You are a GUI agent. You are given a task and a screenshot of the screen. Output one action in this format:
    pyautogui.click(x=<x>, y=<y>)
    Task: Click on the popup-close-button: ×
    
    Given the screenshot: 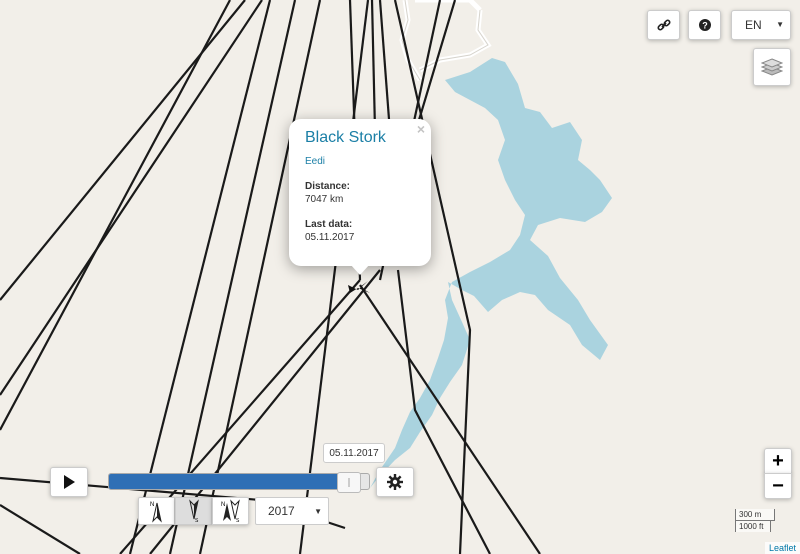 What is the action you would take?
    pyautogui.click(x=421, y=129)
    